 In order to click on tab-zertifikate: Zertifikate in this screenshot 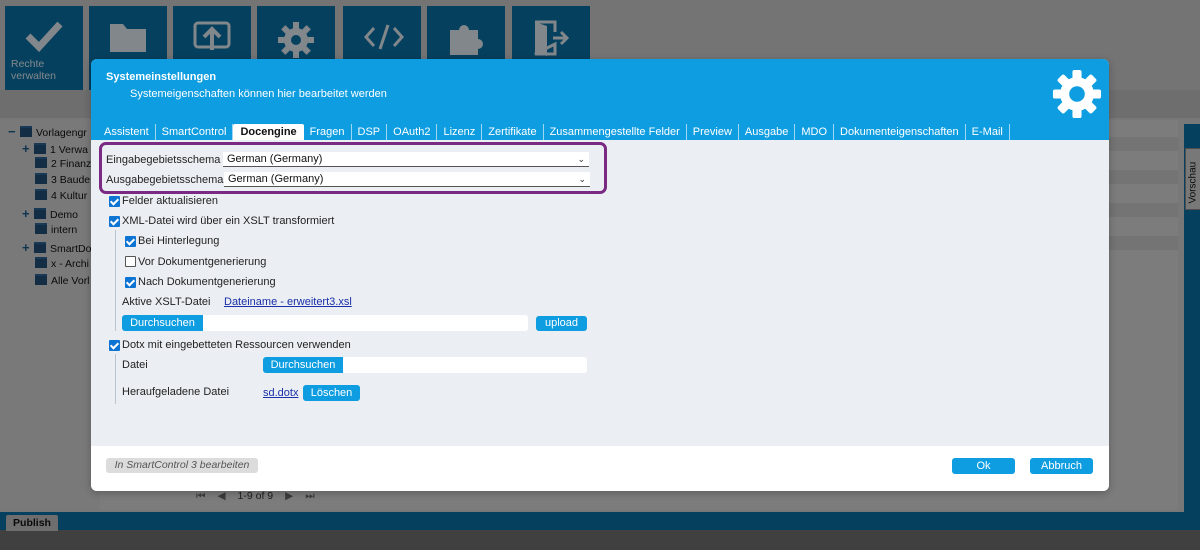, I will do `click(513, 132)`.